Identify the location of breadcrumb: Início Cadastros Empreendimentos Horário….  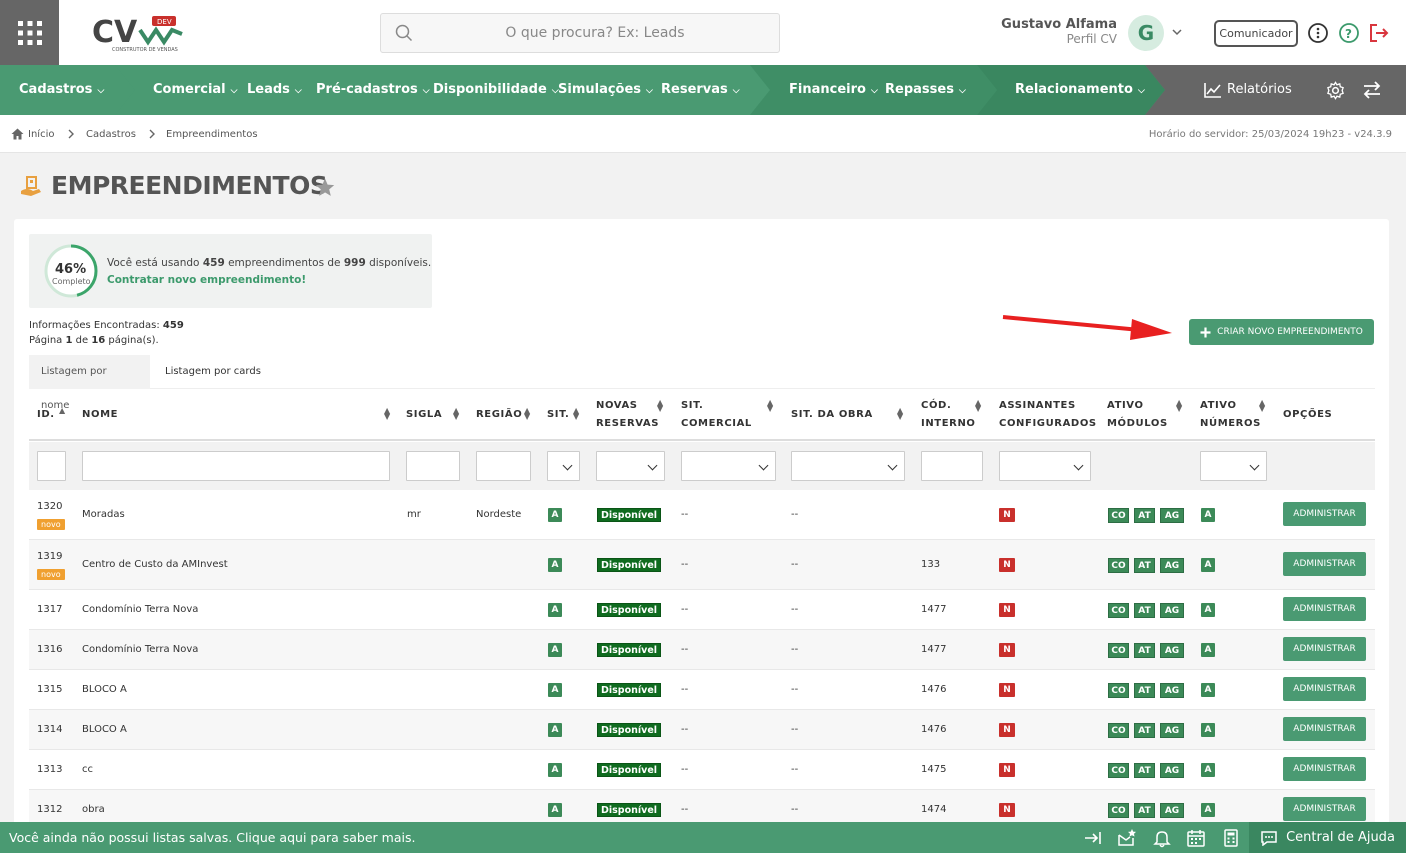
(703, 134).